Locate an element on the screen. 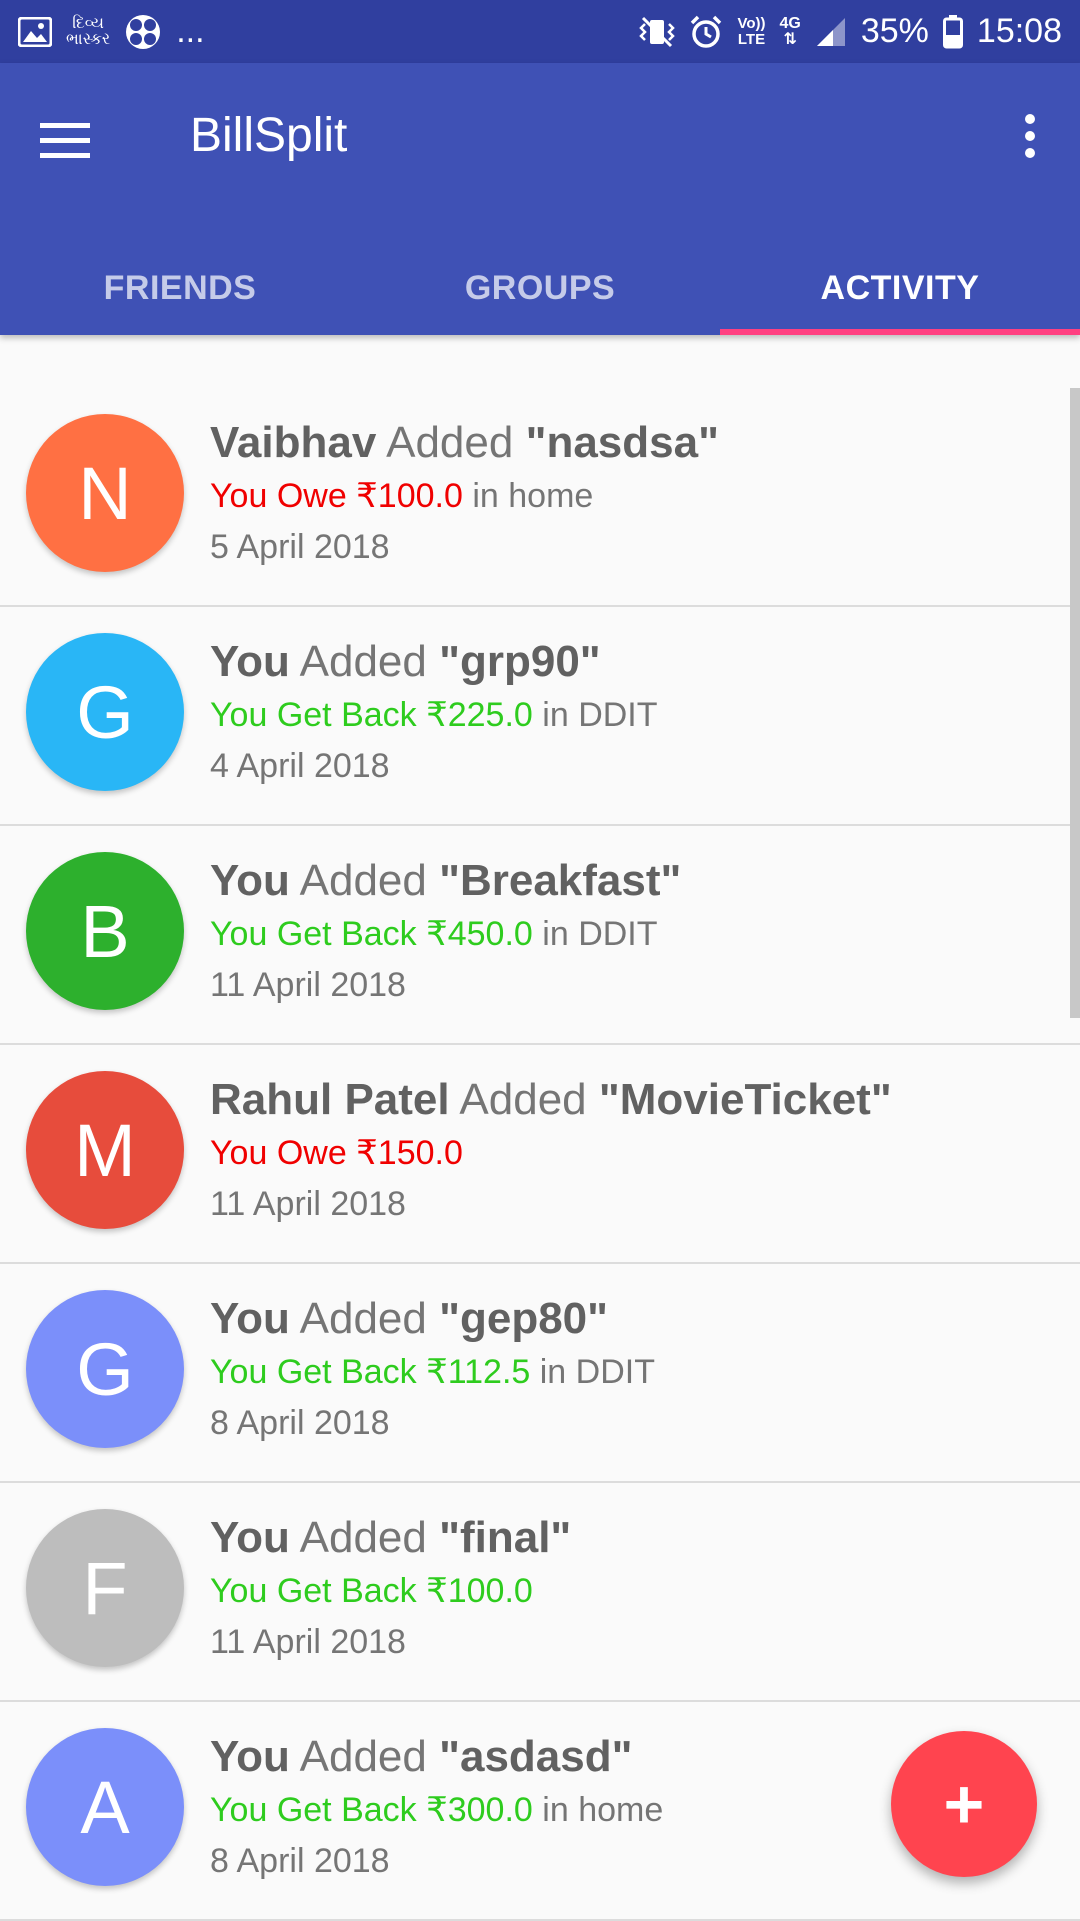 The height and width of the screenshot is (1921, 1080). activity-actor: Vaibhav is located at coordinates (293, 442).